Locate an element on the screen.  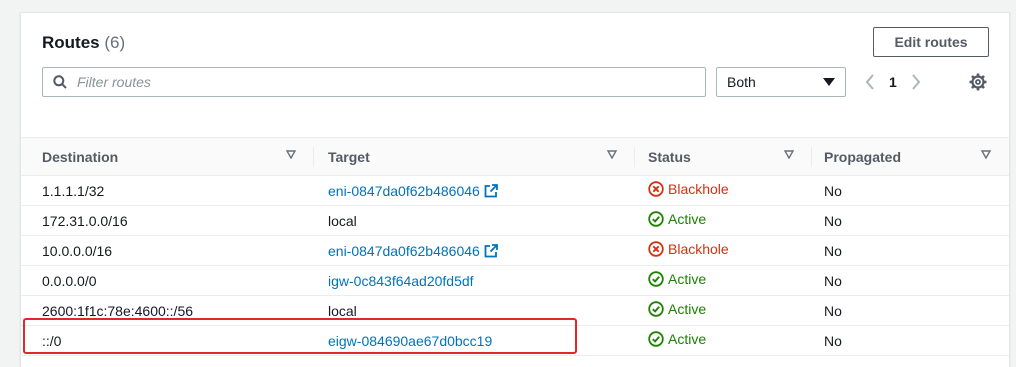
chevron-right-icon is located at coordinates (916, 82).